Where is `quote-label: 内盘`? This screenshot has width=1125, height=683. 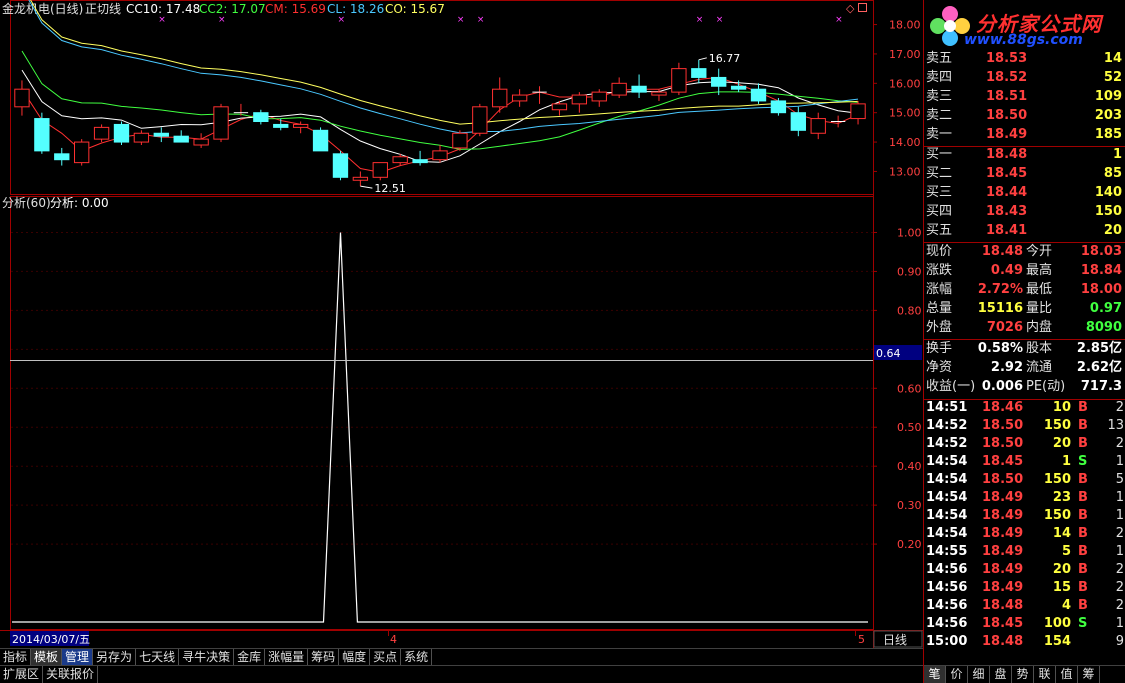 quote-label: 内盘 is located at coordinates (1039, 327).